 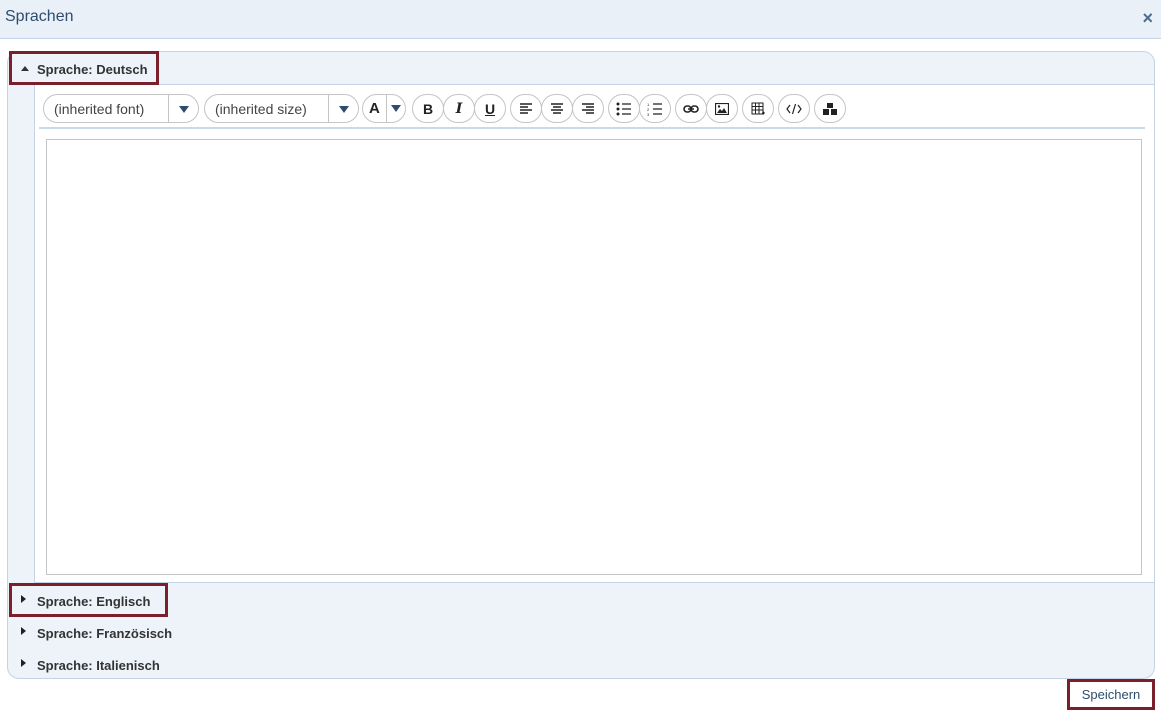 I want to click on bold-button: B, so click(x=428, y=108).